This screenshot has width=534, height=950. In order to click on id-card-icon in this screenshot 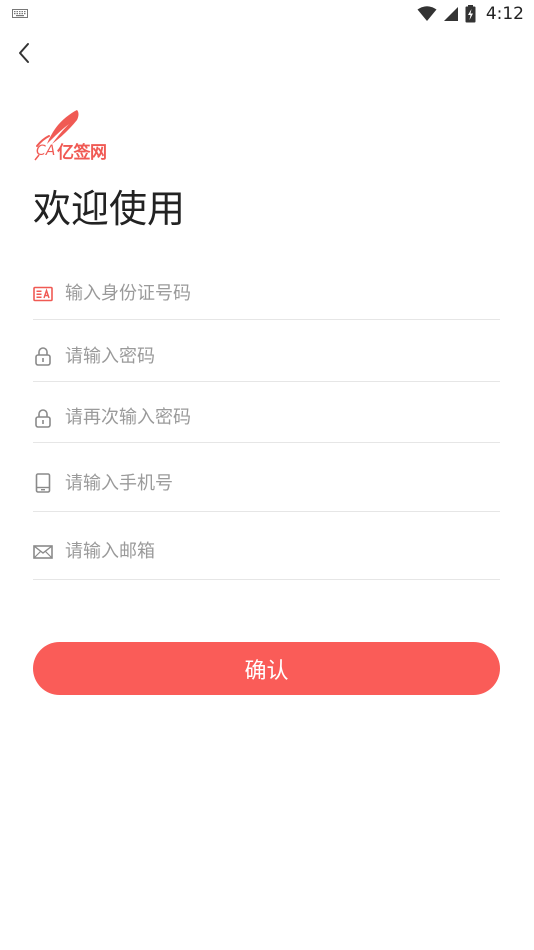, I will do `click(43, 294)`.